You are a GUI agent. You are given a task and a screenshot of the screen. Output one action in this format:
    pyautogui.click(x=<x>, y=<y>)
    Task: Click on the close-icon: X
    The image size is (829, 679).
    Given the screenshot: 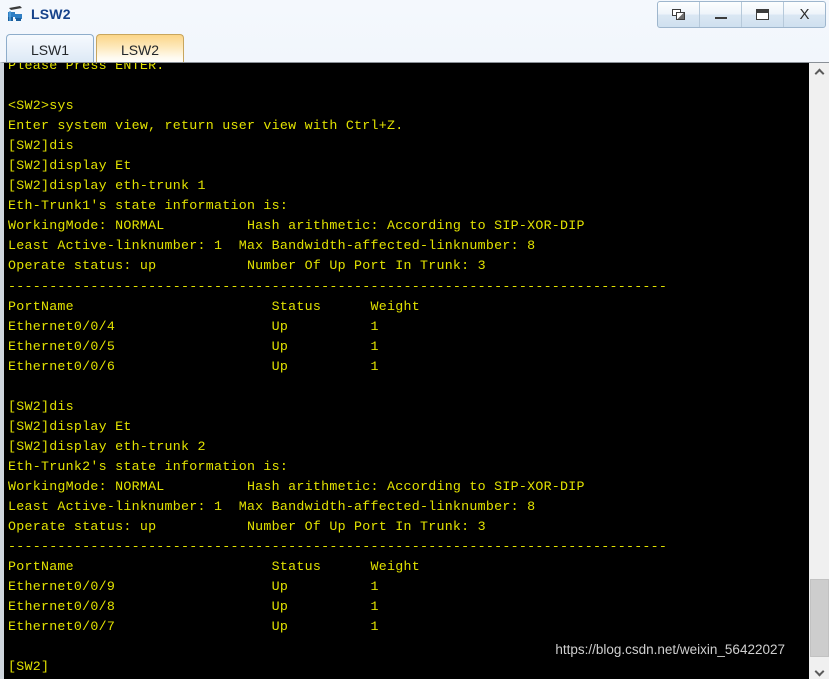 What is the action you would take?
    pyautogui.click(x=804, y=14)
    